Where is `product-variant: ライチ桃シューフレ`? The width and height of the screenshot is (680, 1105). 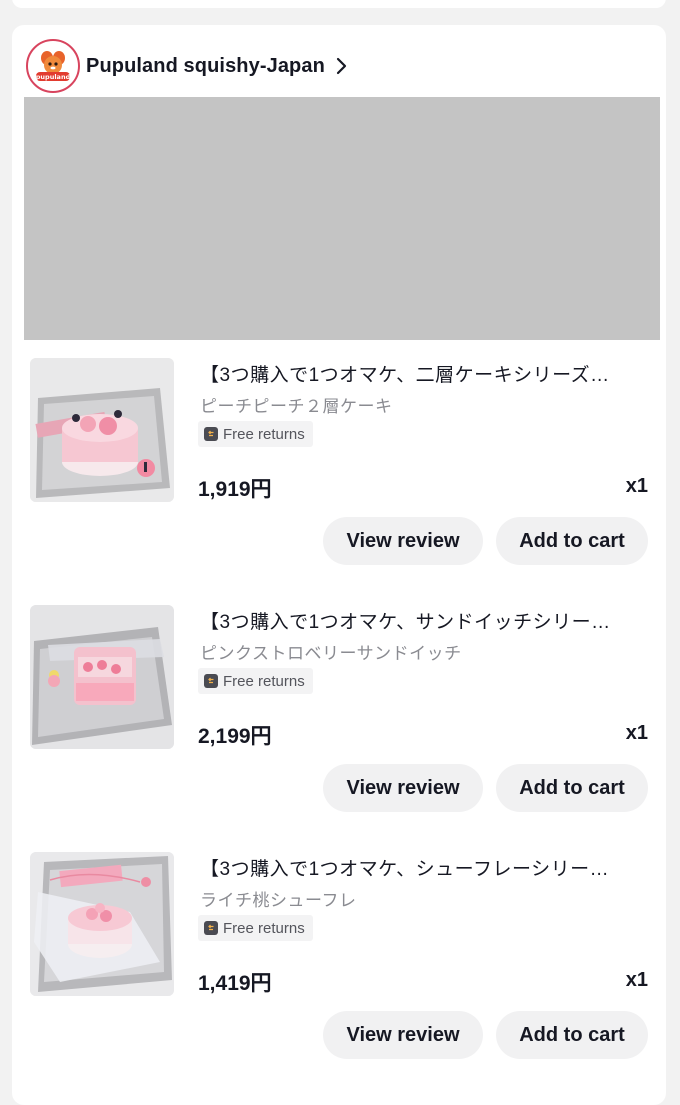
product-variant: ライチ桃シューフレ is located at coordinates (278, 900).